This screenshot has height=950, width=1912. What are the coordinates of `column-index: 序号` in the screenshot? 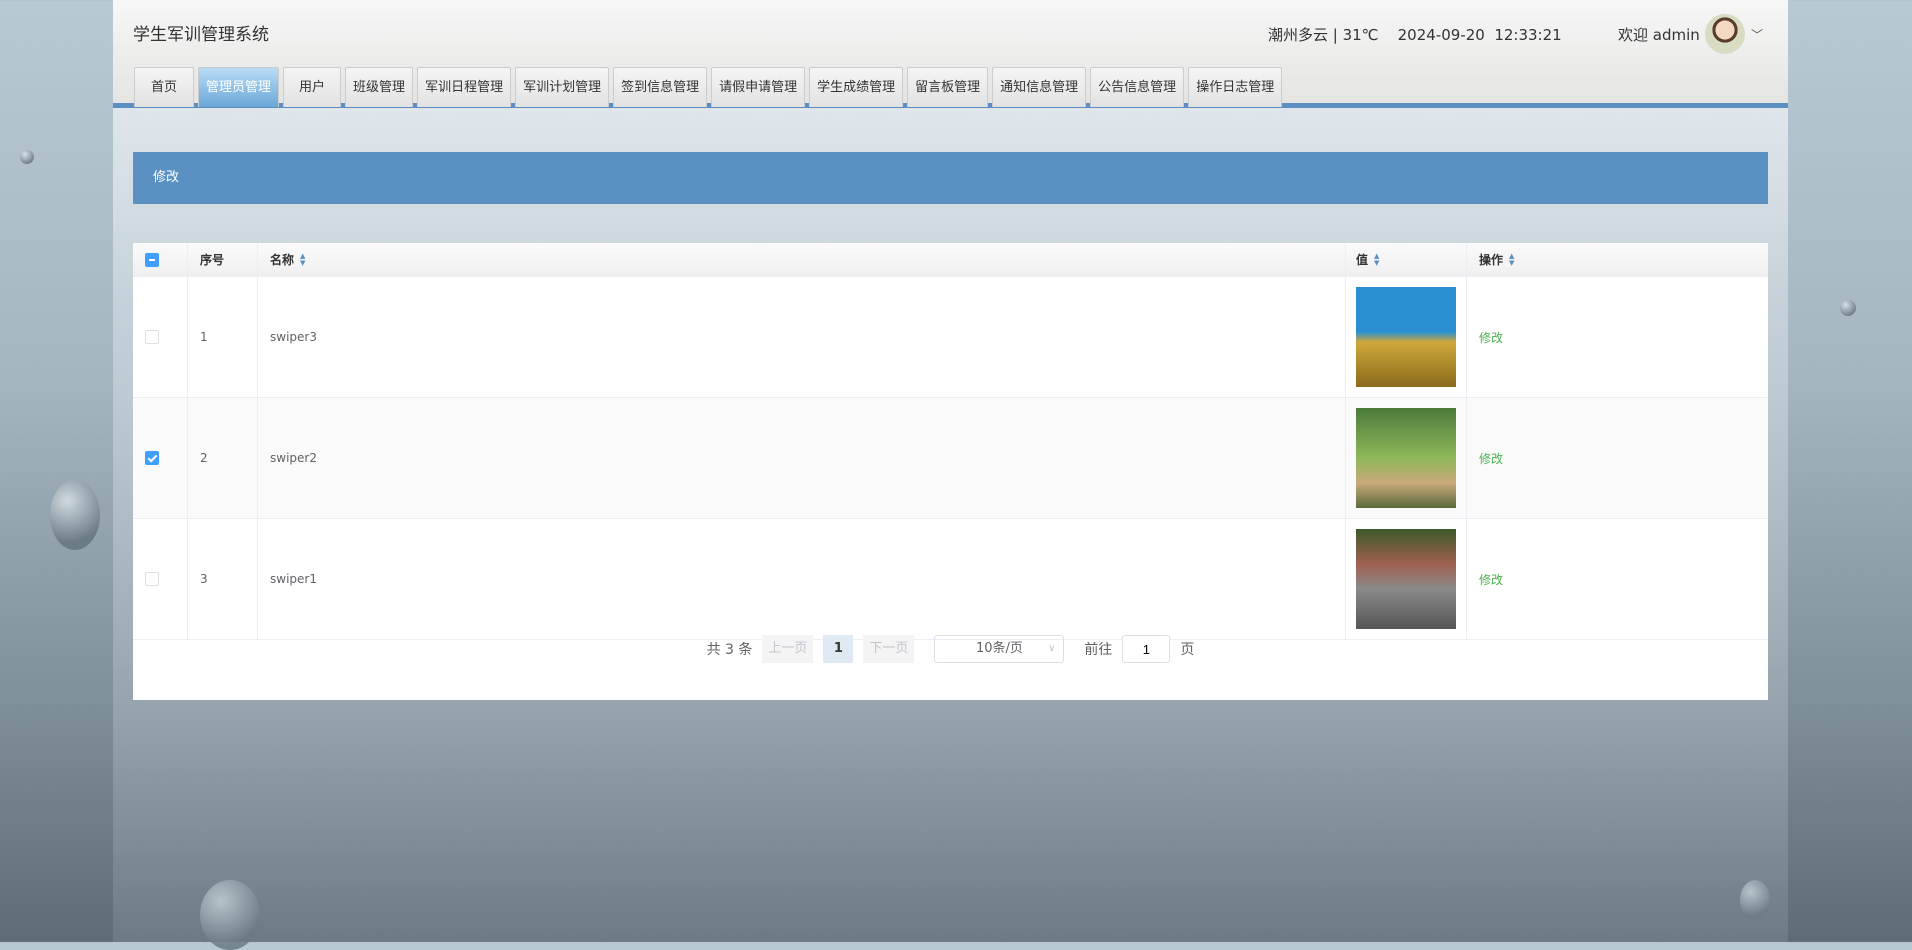 It's located at (212, 260).